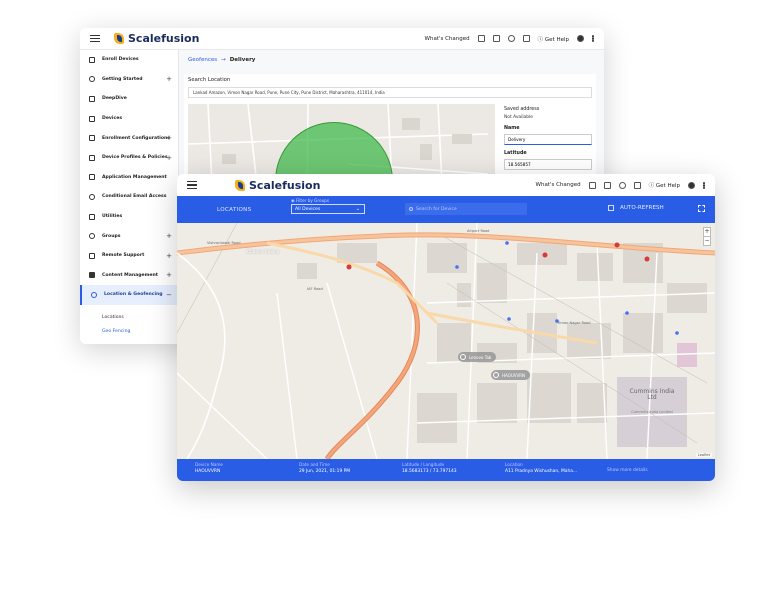 The height and width of the screenshot is (613, 773). I want to click on saved-address-label: Saved address, so click(522, 109).